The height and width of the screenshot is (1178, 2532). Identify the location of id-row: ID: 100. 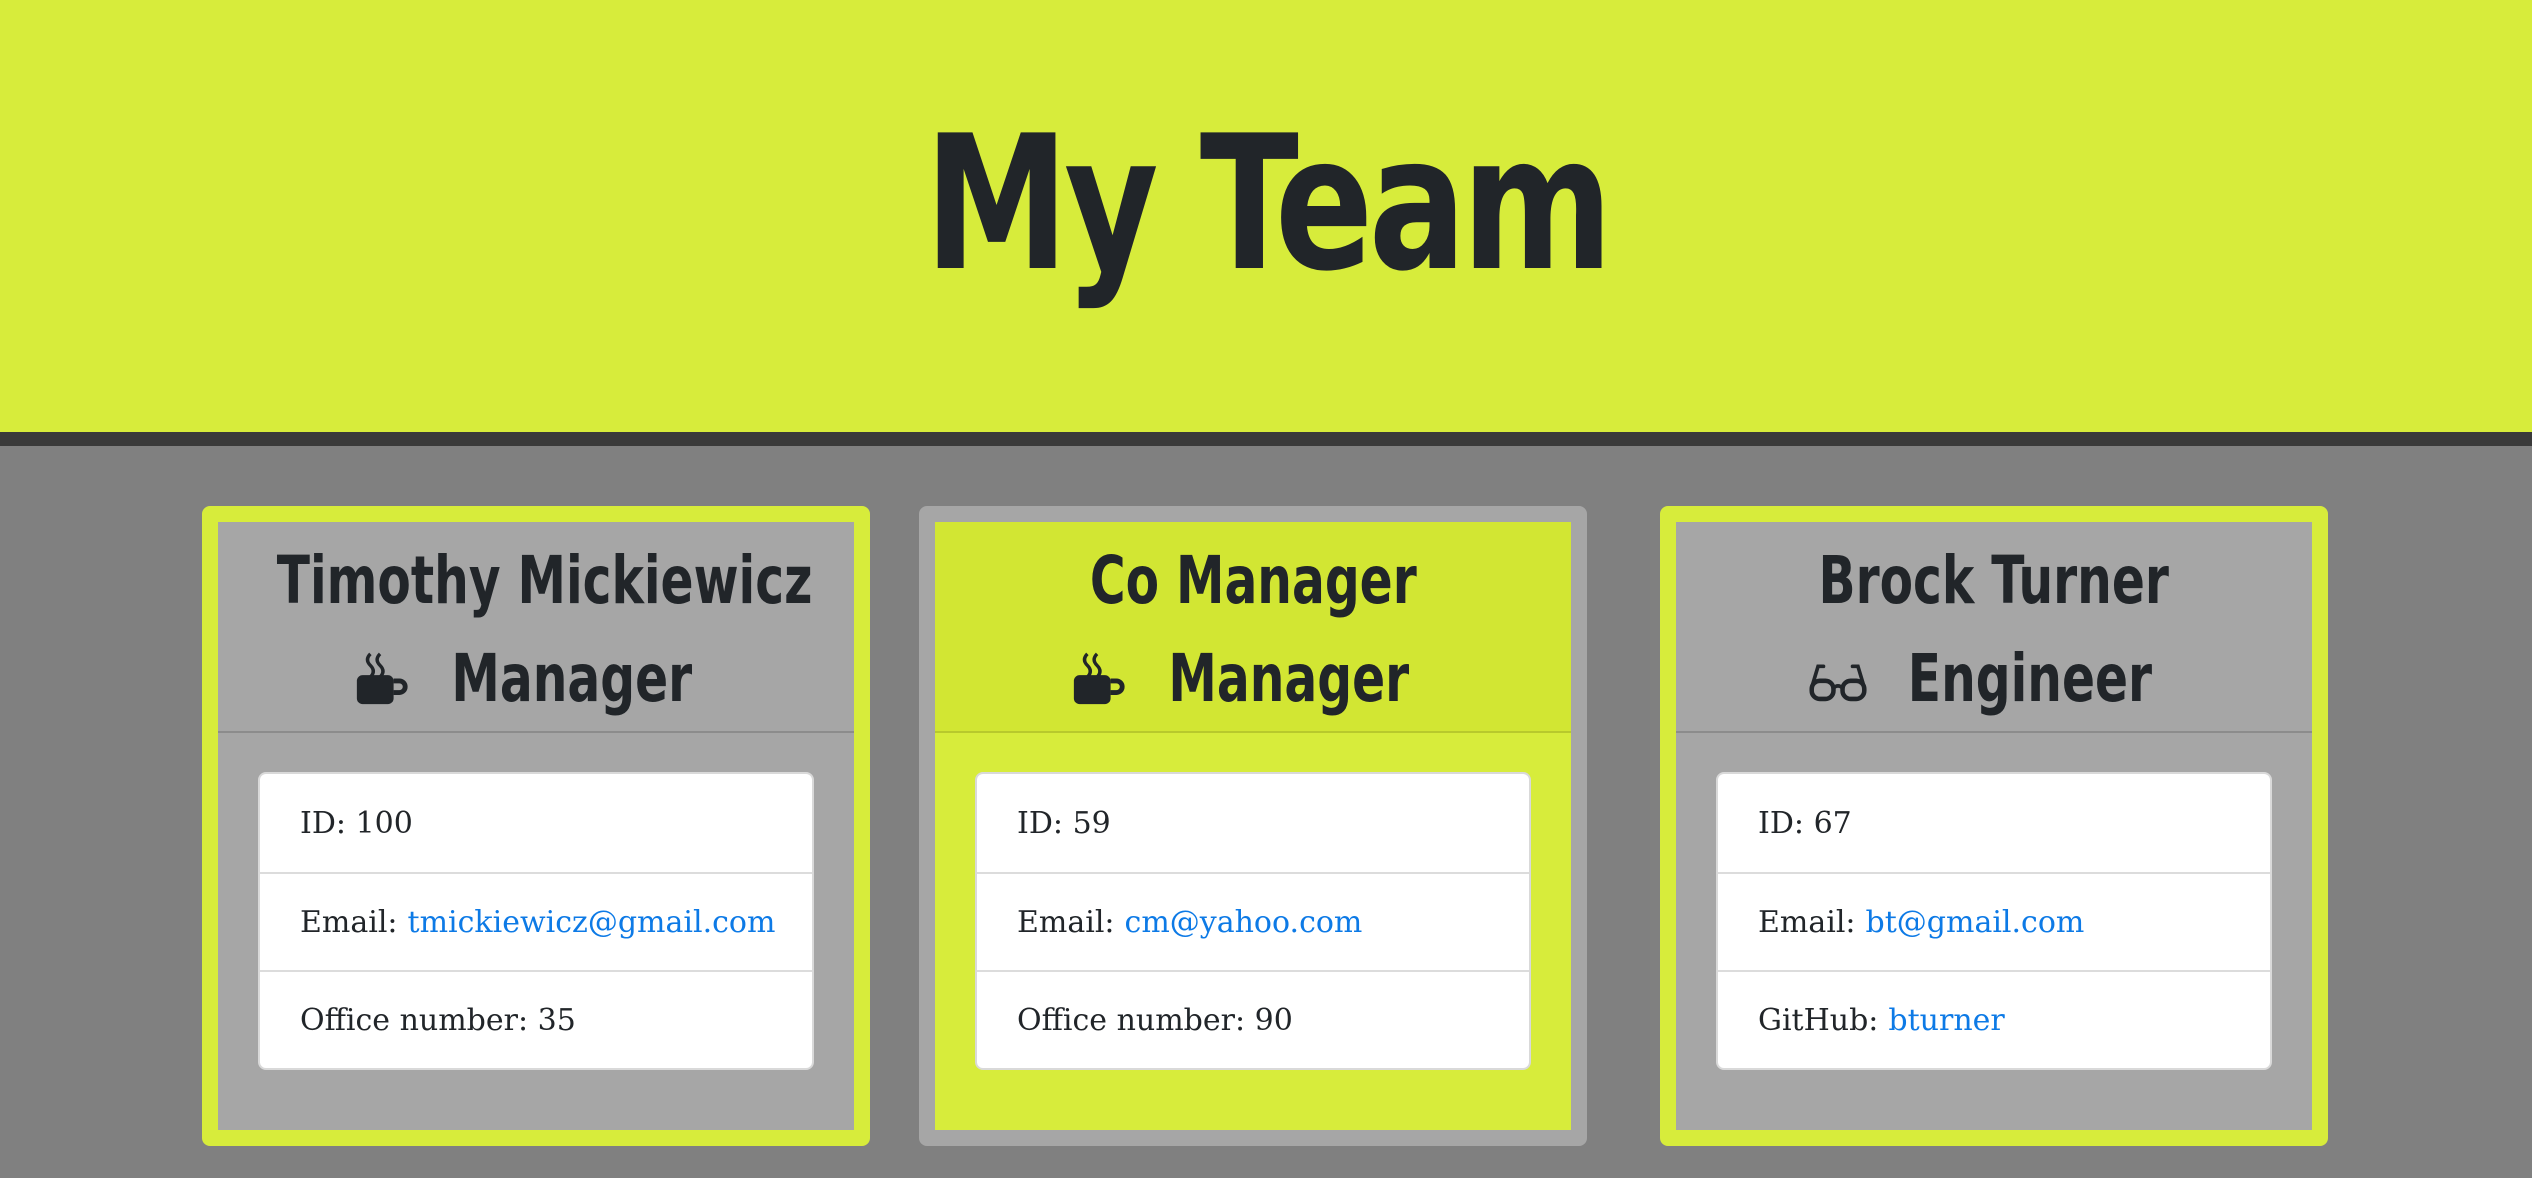
(356, 823).